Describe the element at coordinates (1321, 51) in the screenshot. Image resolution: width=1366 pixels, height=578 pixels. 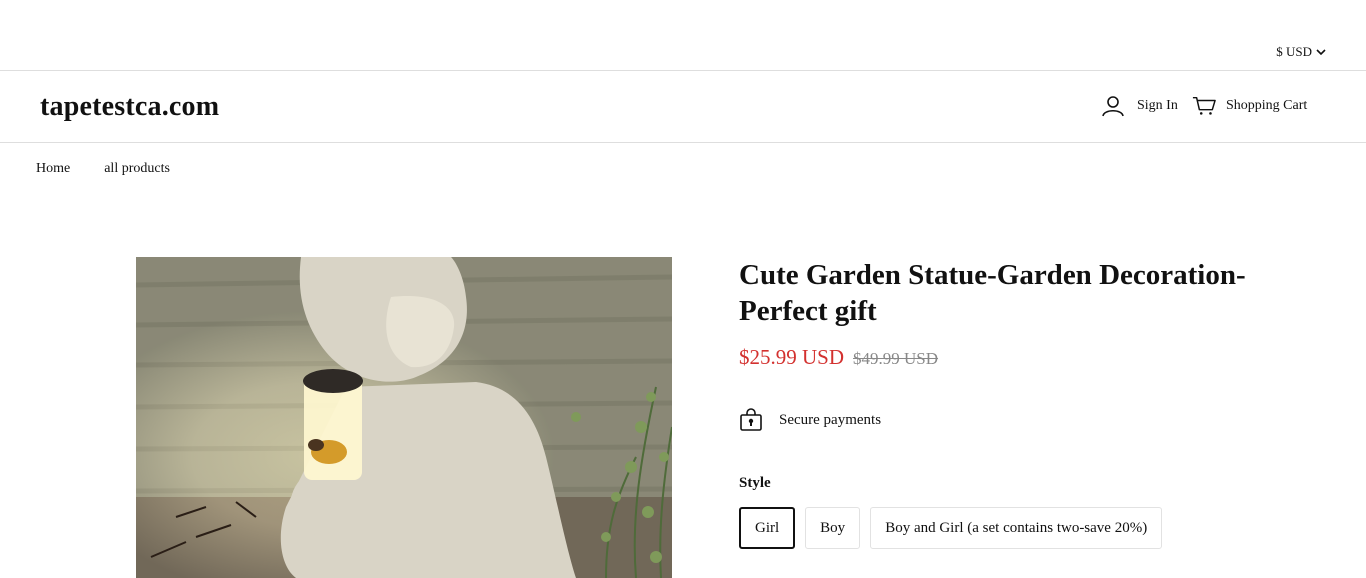
I see `chevron-down-icon` at that location.